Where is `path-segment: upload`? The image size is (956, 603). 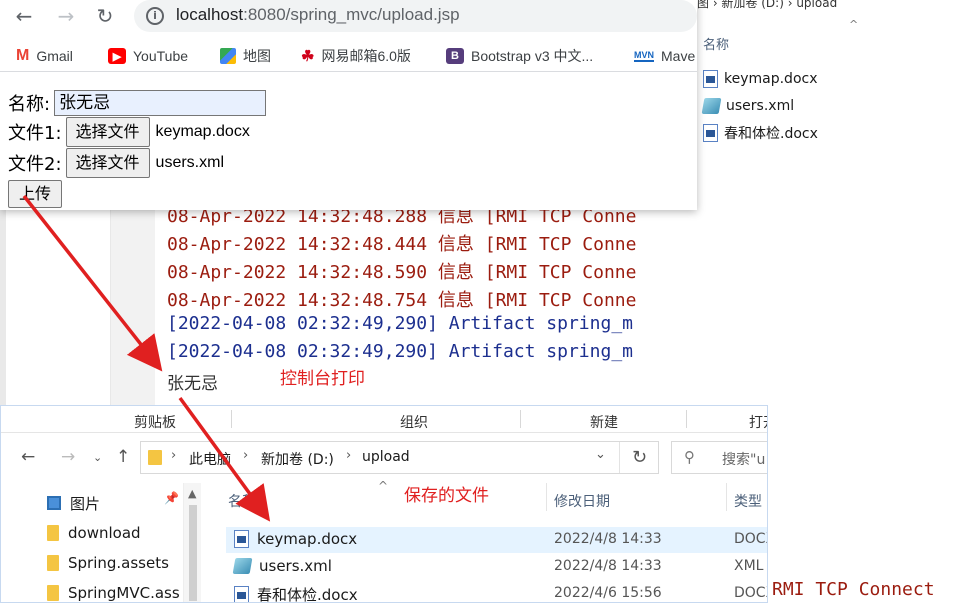
path-segment: upload is located at coordinates (386, 457).